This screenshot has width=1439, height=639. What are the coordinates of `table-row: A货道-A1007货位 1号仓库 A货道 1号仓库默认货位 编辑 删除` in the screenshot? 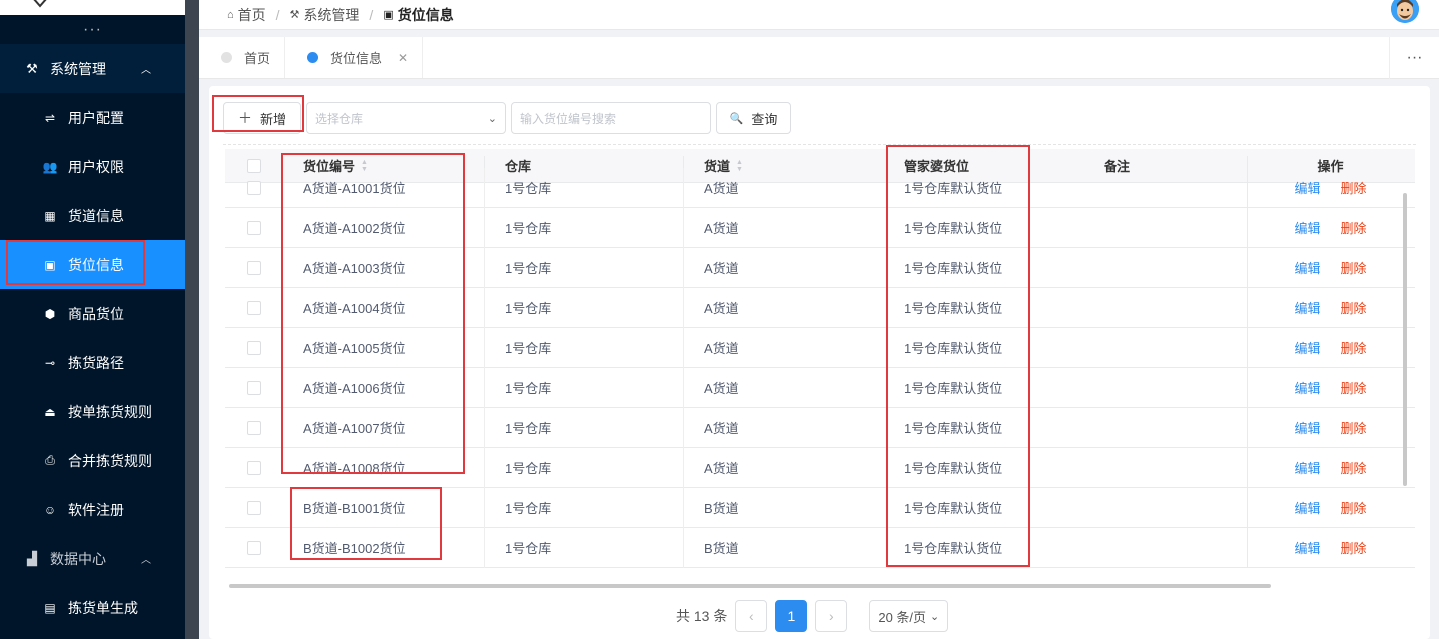 It's located at (820, 427).